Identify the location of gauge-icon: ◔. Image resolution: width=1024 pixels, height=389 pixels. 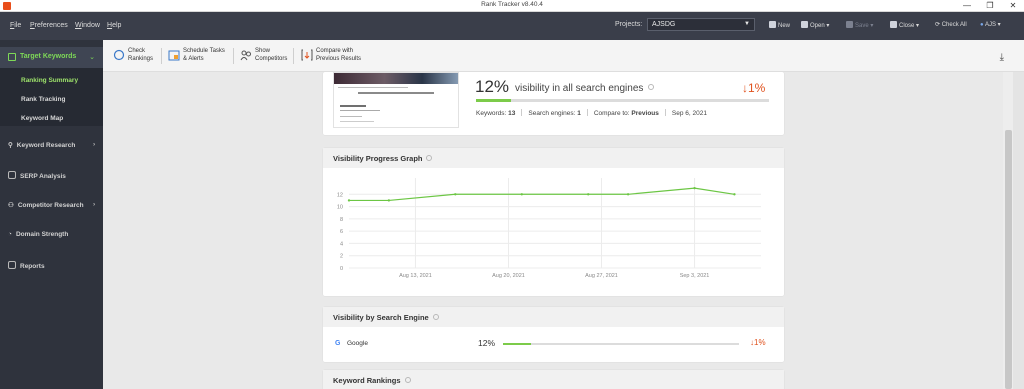
(10, 234).